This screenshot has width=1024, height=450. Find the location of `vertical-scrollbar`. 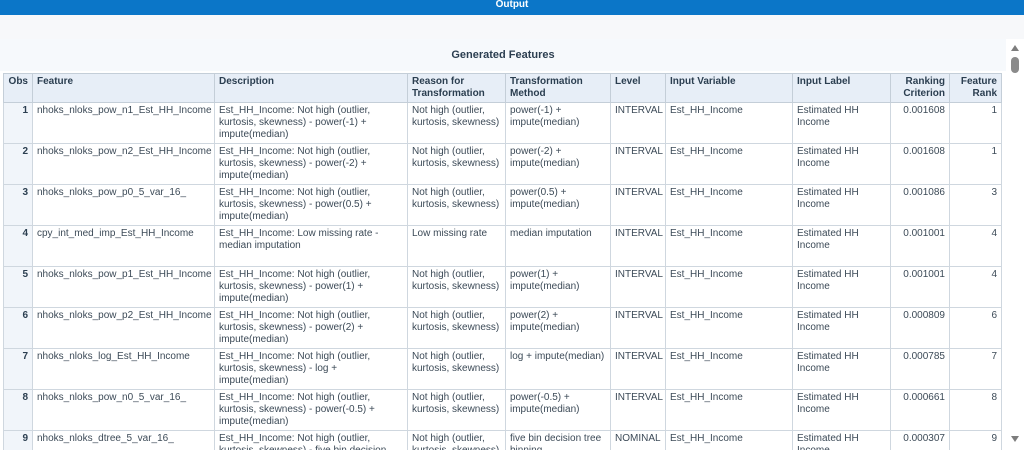

vertical-scrollbar is located at coordinates (1015, 244).